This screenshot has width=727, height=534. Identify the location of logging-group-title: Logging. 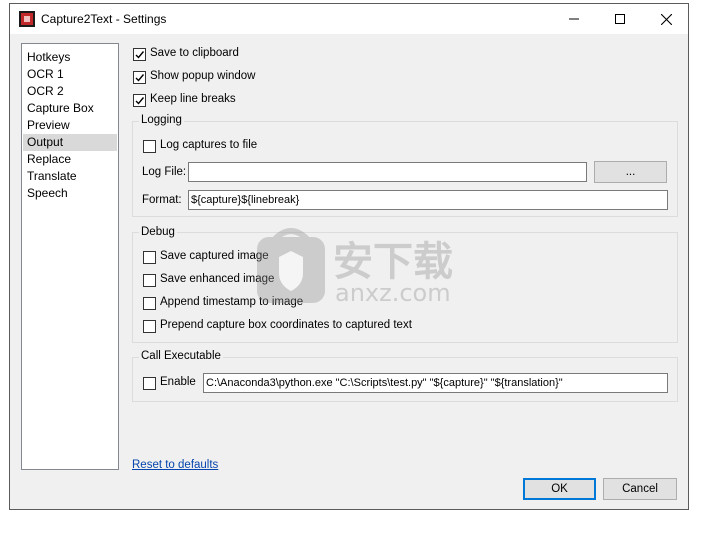
(161, 120).